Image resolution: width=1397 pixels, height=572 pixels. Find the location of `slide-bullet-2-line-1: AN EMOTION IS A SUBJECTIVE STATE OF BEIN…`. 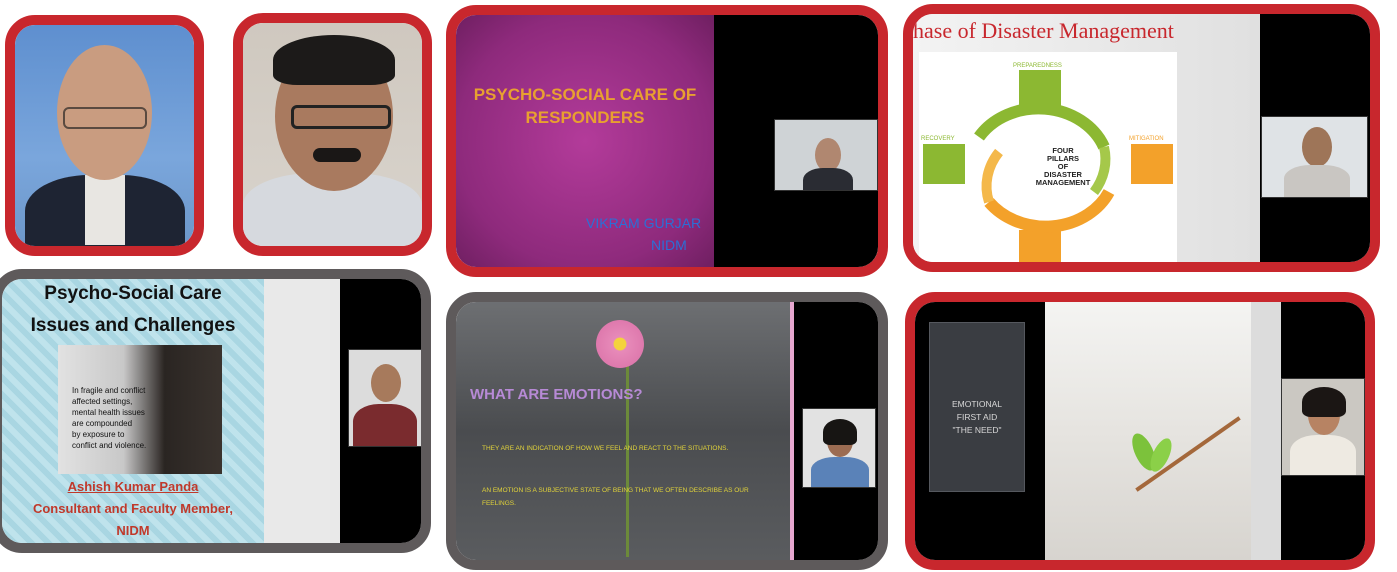

slide-bullet-2-line-1: AN EMOTION IS A SUBJECTIVE STATE OF BEIN… is located at coordinates (615, 490).